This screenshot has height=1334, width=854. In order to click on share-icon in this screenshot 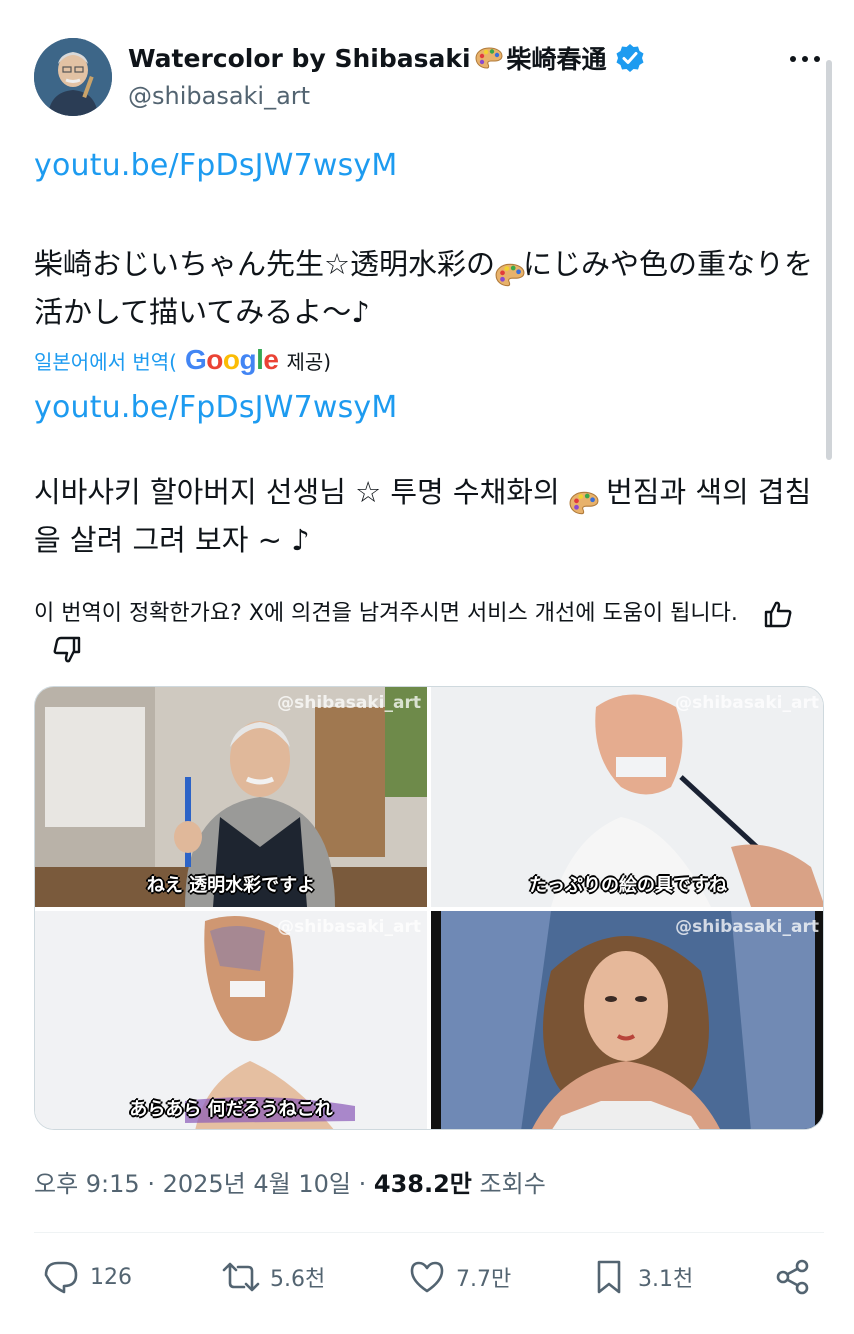, I will do `click(792, 1277)`.